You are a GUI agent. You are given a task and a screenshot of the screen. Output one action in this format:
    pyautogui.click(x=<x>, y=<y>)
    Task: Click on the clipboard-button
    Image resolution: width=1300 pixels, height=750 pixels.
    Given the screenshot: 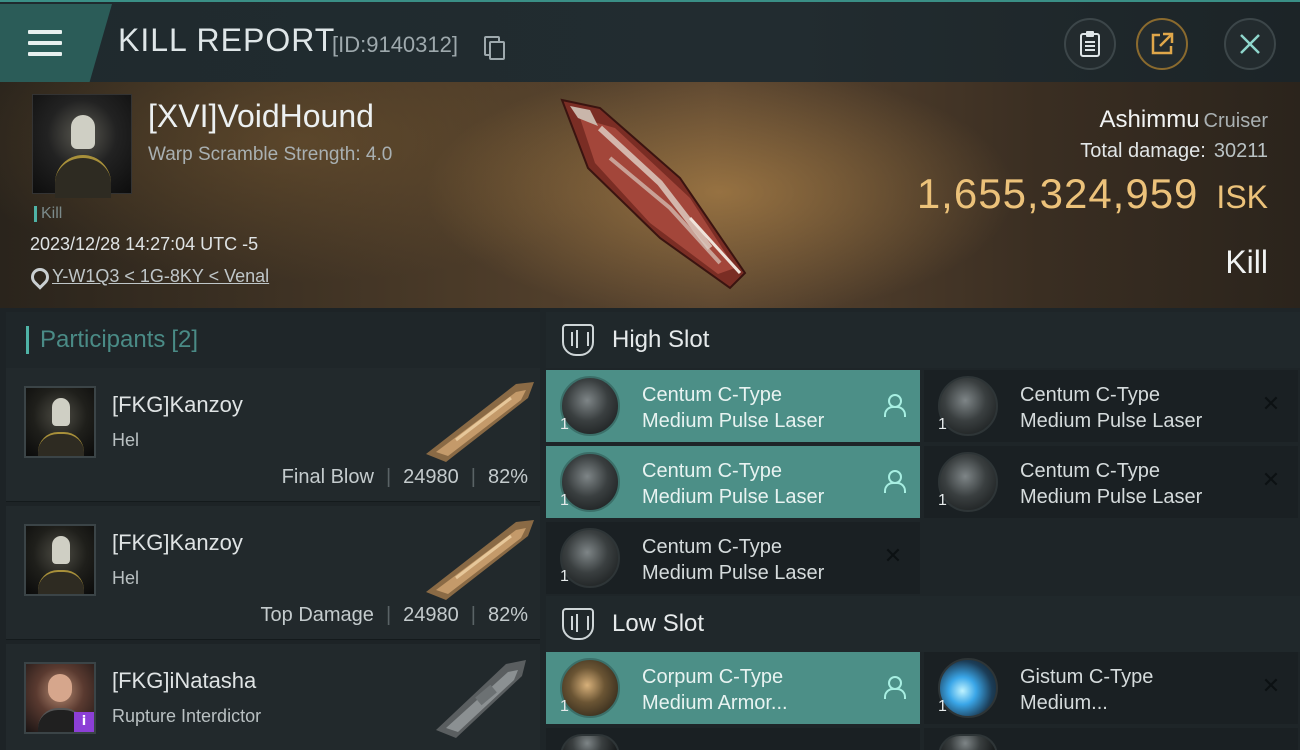 What is the action you would take?
    pyautogui.click(x=1090, y=44)
    